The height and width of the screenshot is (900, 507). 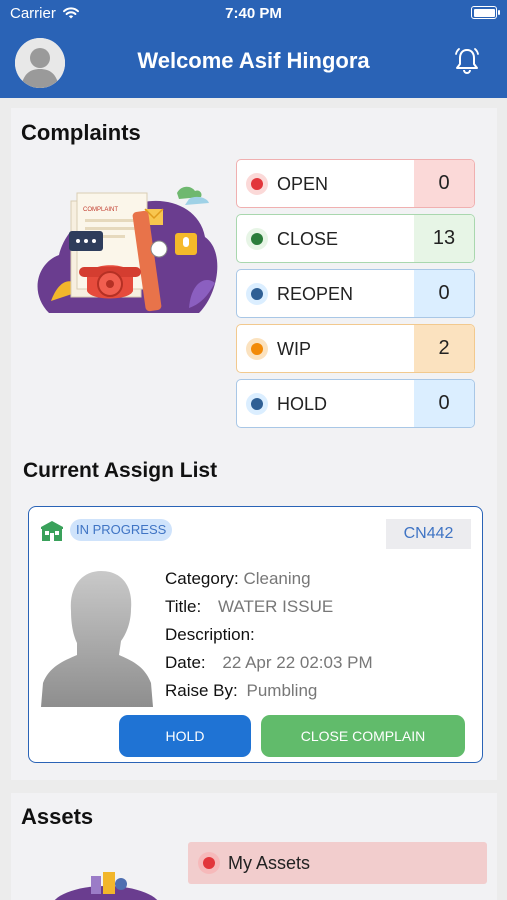 I want to click on assign-list-title: Current Assign List, so click(x=120, y=470).